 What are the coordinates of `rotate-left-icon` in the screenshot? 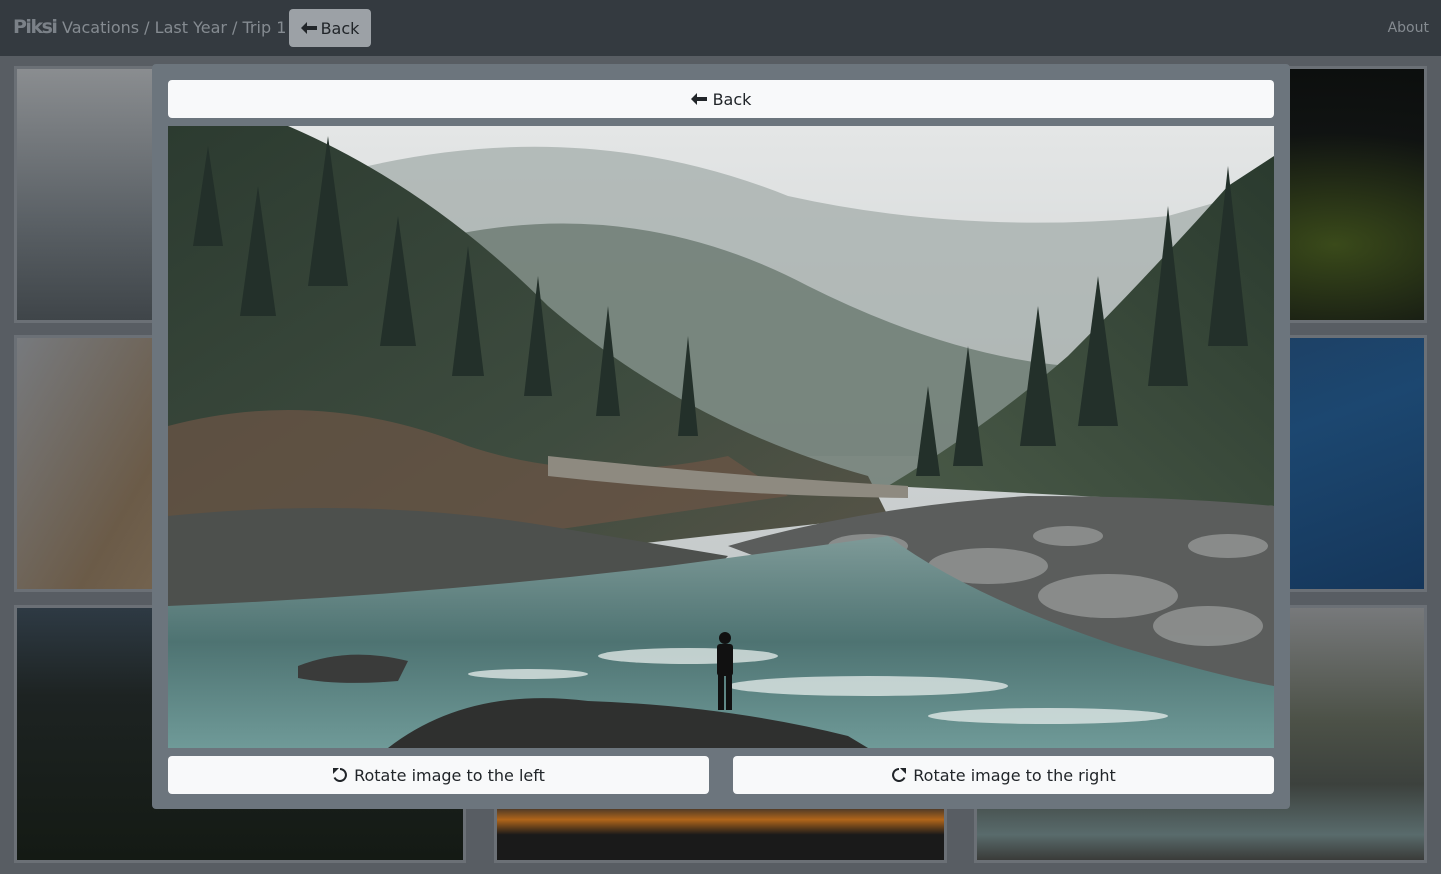 It's located at (340, 775).